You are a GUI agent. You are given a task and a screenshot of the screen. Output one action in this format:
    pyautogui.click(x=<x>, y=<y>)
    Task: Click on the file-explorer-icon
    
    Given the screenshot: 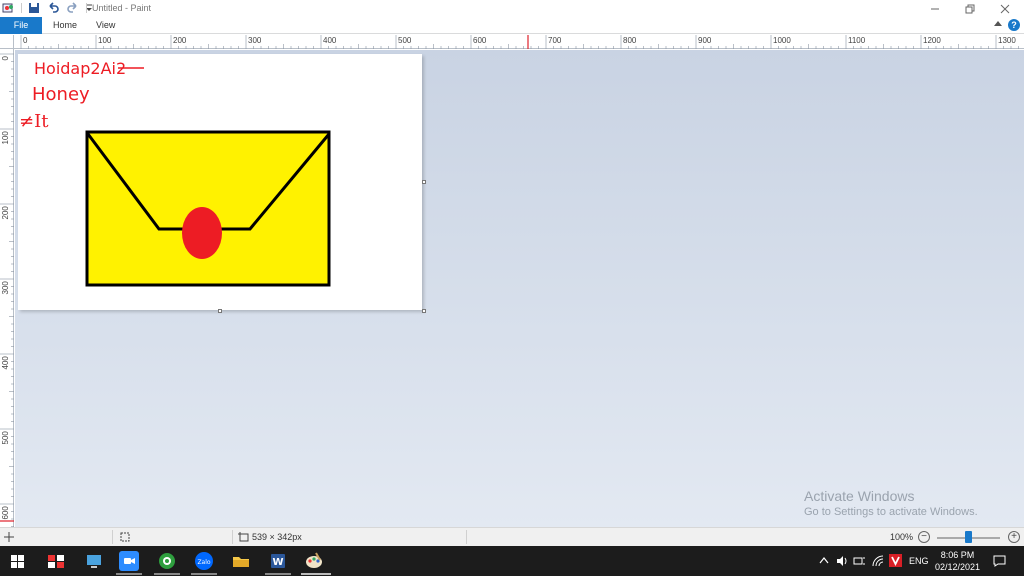 What is the action you would take?
    pyautogui.click(x=241, y=561)
    